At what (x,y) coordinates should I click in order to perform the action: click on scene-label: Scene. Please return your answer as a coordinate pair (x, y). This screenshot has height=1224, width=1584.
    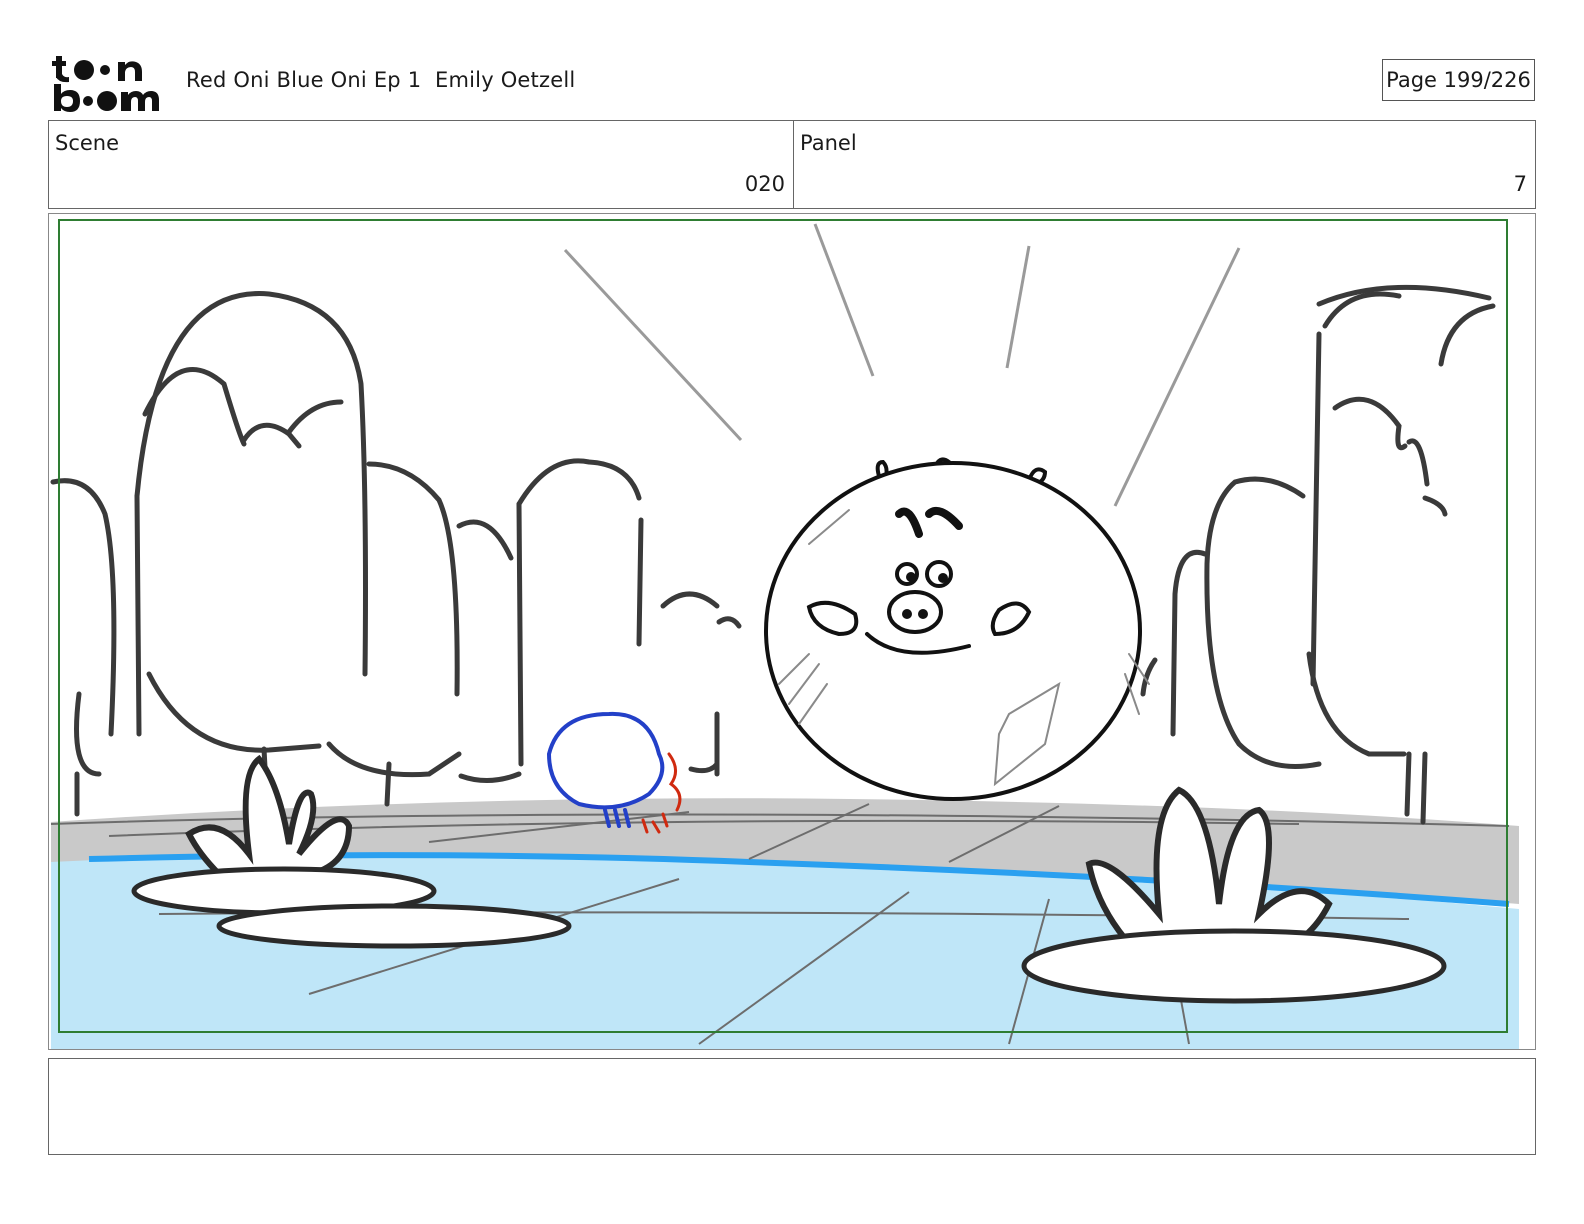
    Looking at the image, I should click on (87, 143).